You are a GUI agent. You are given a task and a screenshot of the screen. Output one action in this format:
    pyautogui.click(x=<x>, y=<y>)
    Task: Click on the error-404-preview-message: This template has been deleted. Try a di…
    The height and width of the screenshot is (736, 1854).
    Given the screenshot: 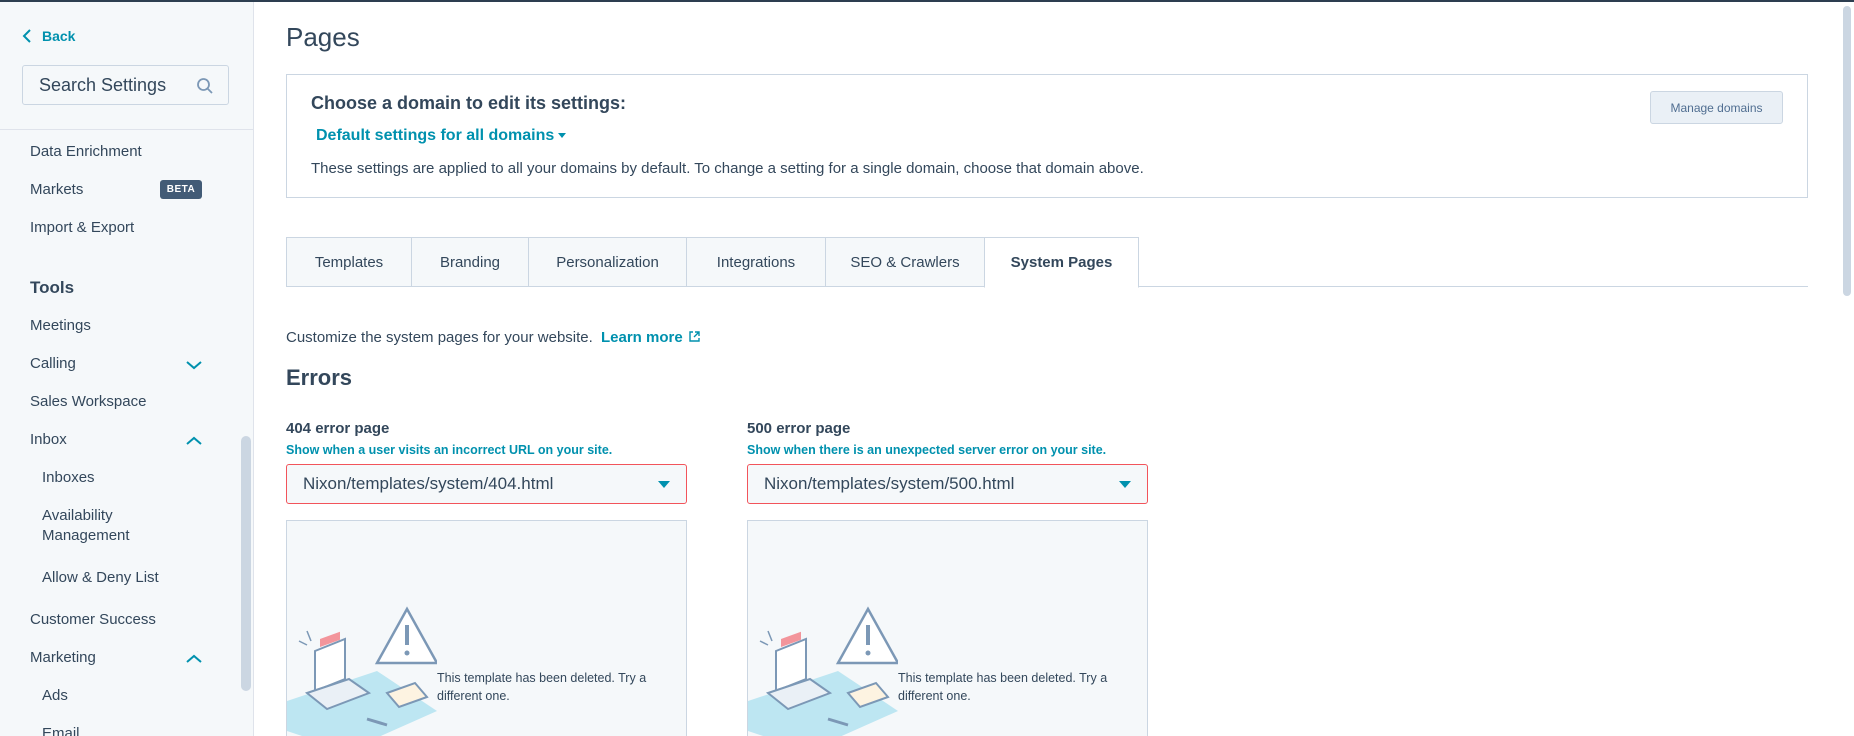 What is the action you would take?
    pyautogui.click(x=542, y=687)
    